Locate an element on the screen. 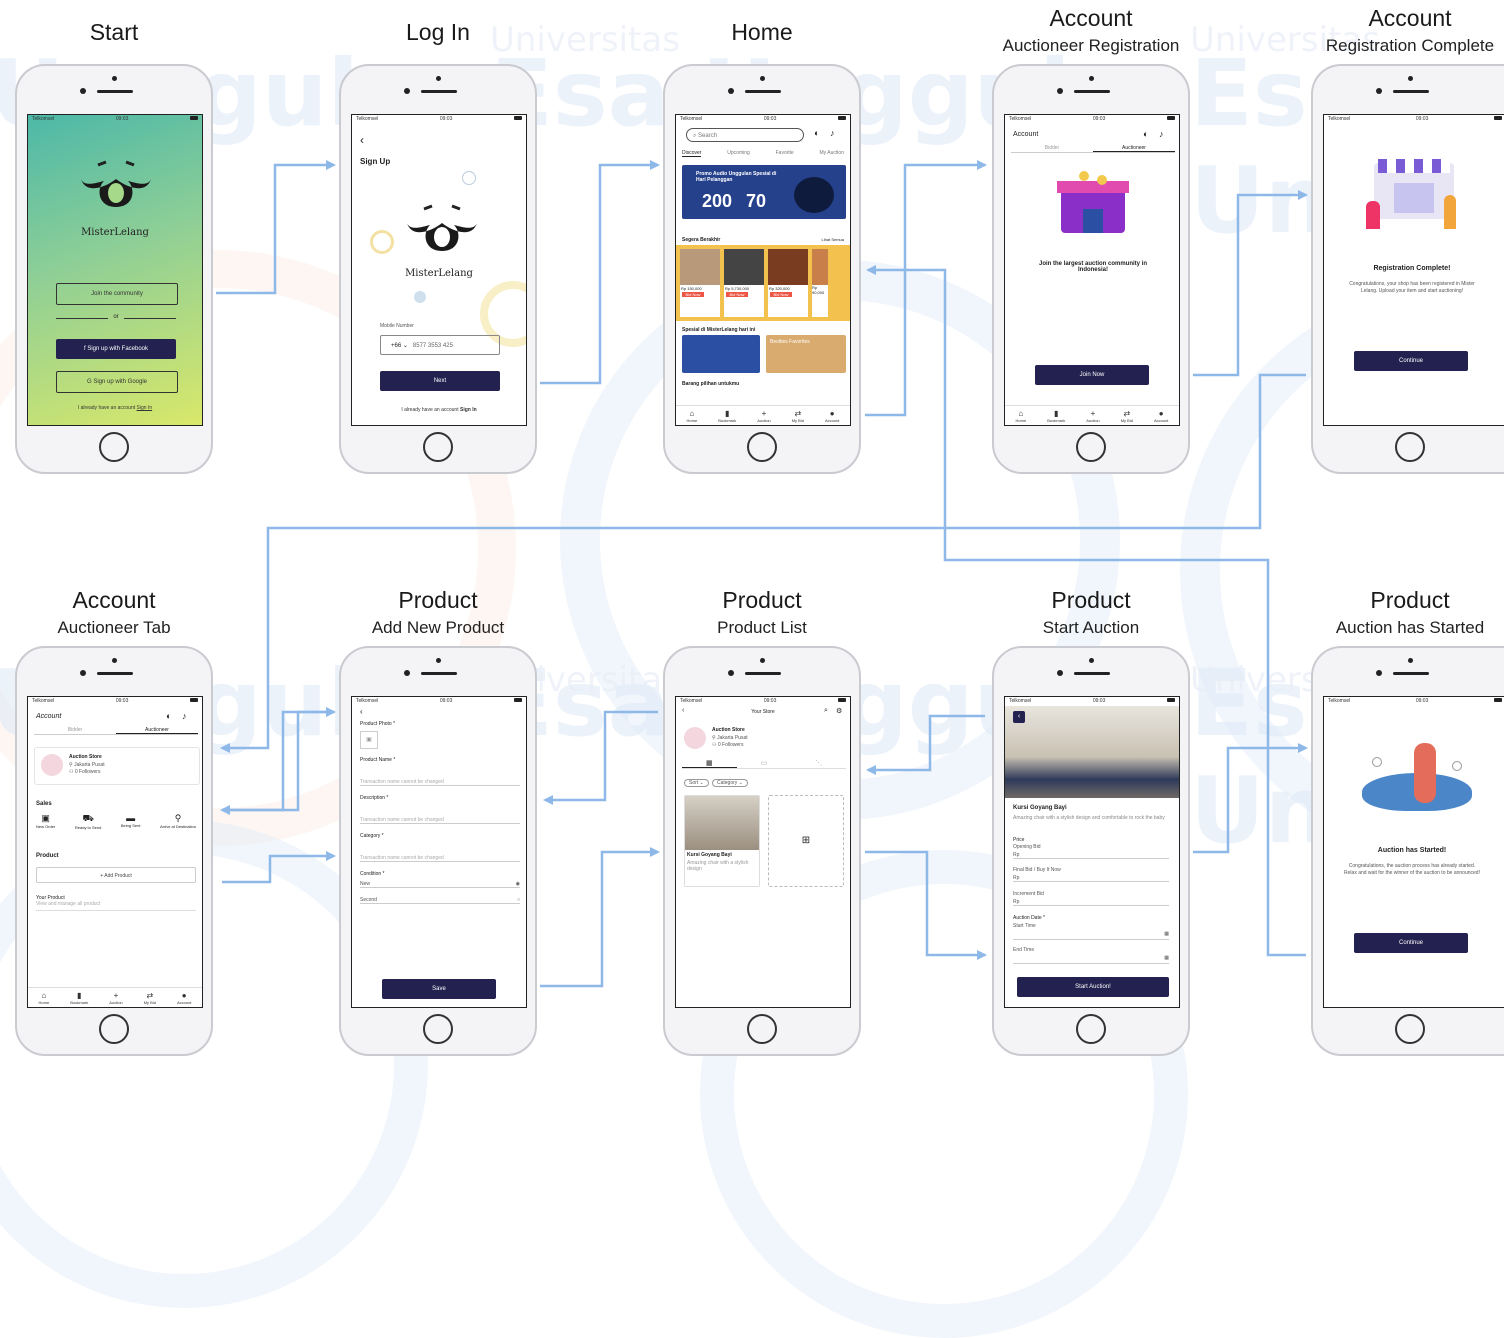 The height and width of the screenshot is (1338, 1504). radio-empty-icon: ○ is located at coordinates (518, 900).